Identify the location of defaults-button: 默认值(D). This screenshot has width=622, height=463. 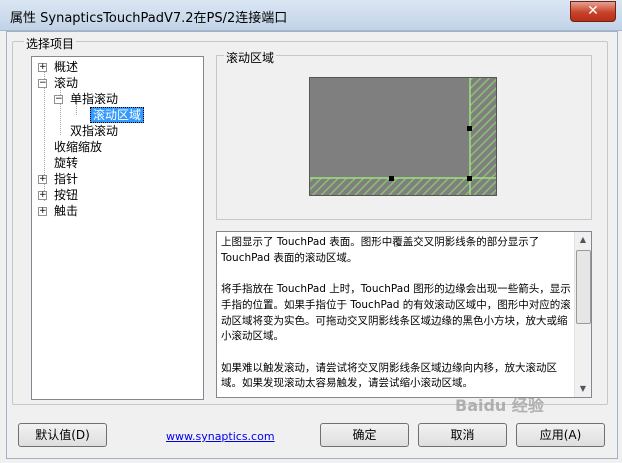
(62, 435).